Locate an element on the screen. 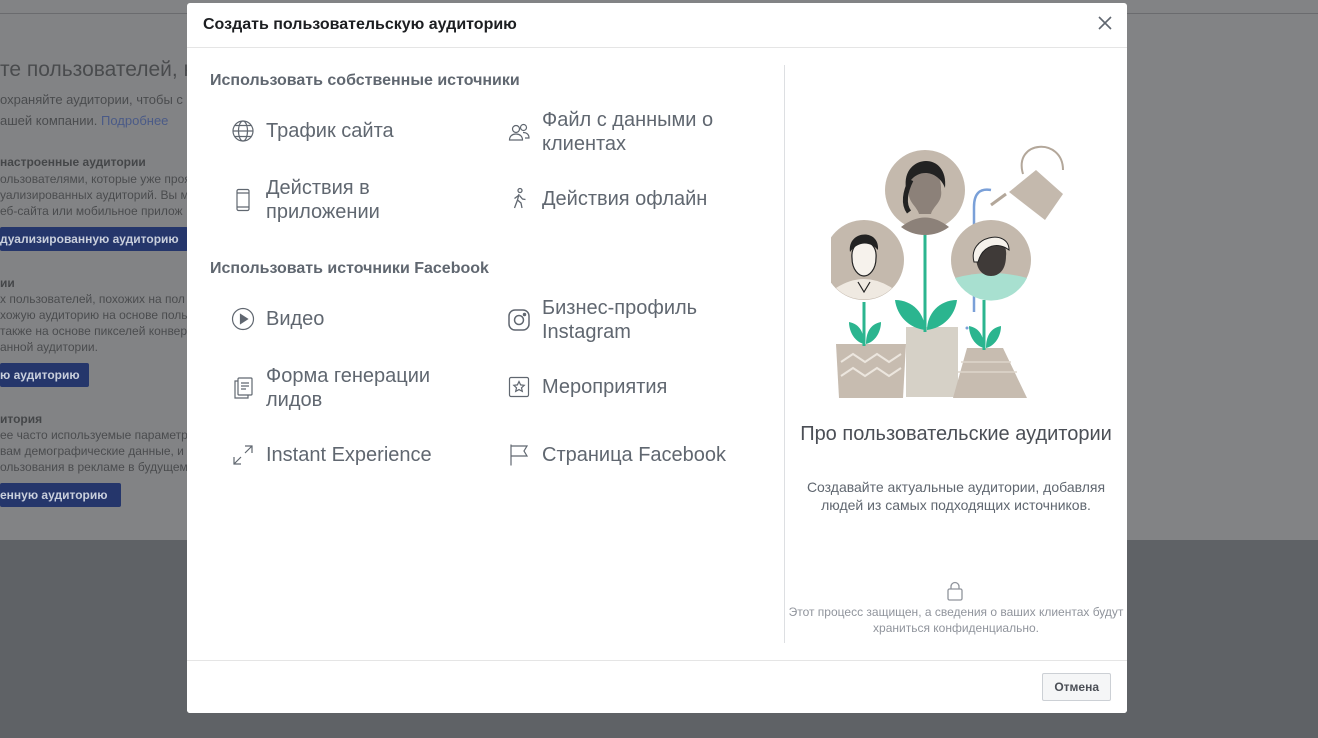 The image size is (1318, 738). option-customer-file: Файл с данными о клиентах is located at coordinates (624, 132).